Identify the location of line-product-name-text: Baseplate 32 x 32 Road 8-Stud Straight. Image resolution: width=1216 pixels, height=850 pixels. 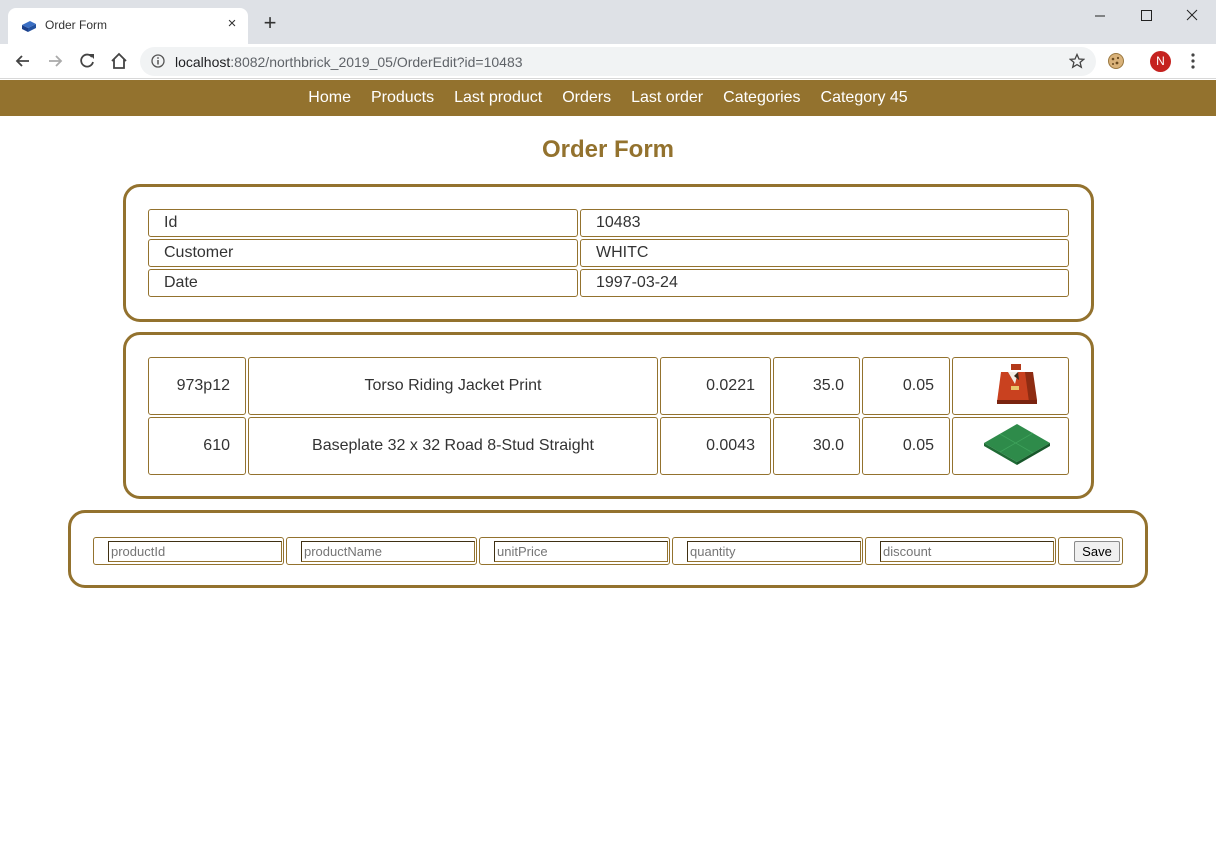
(453, 445).